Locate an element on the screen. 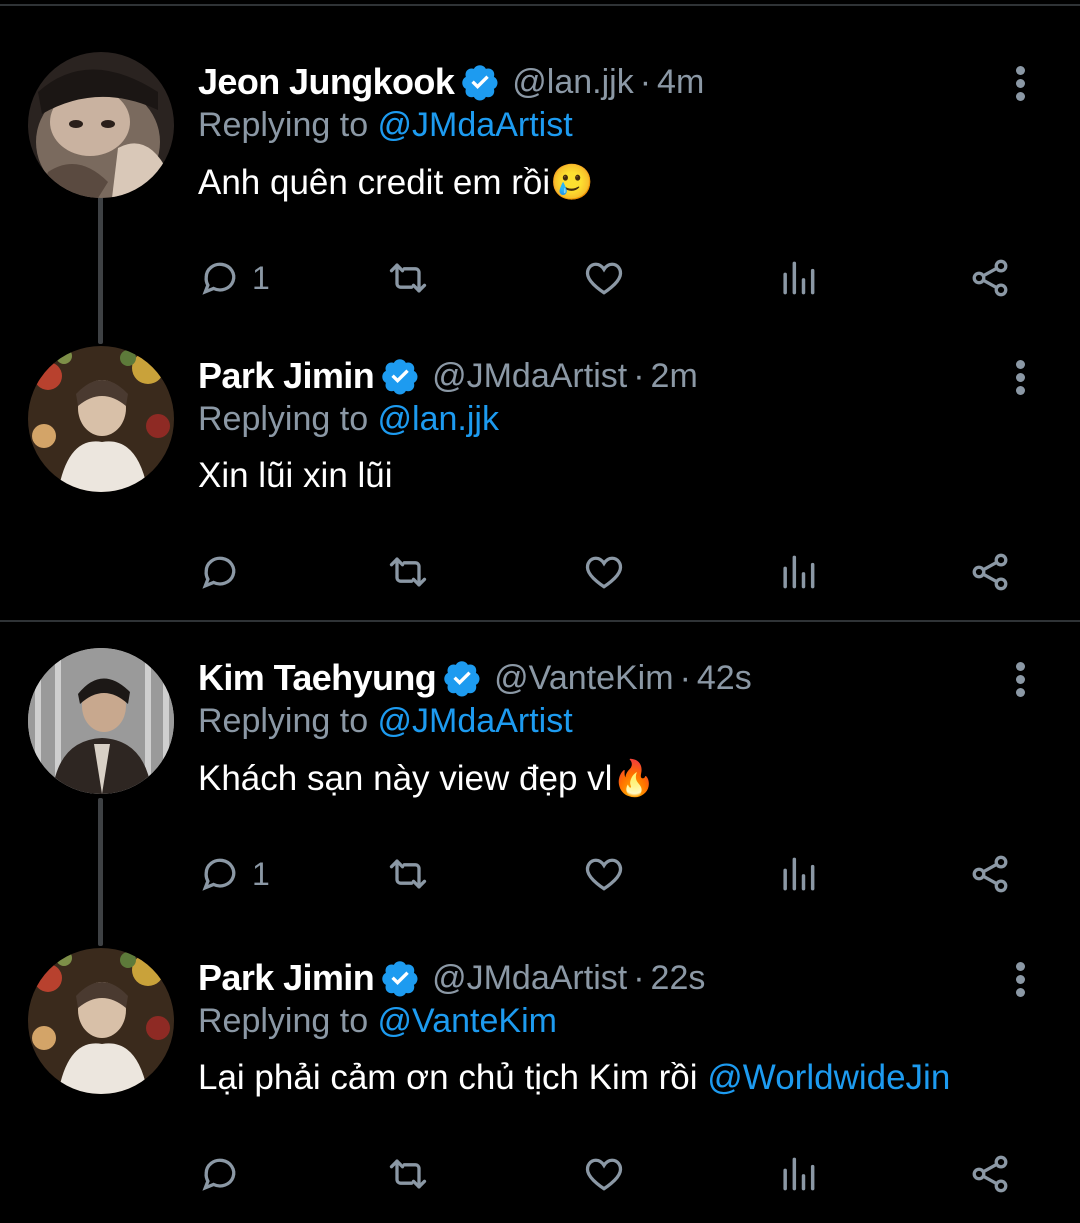  display-name: Kim Taehyung is located at coordinates (317, 678).